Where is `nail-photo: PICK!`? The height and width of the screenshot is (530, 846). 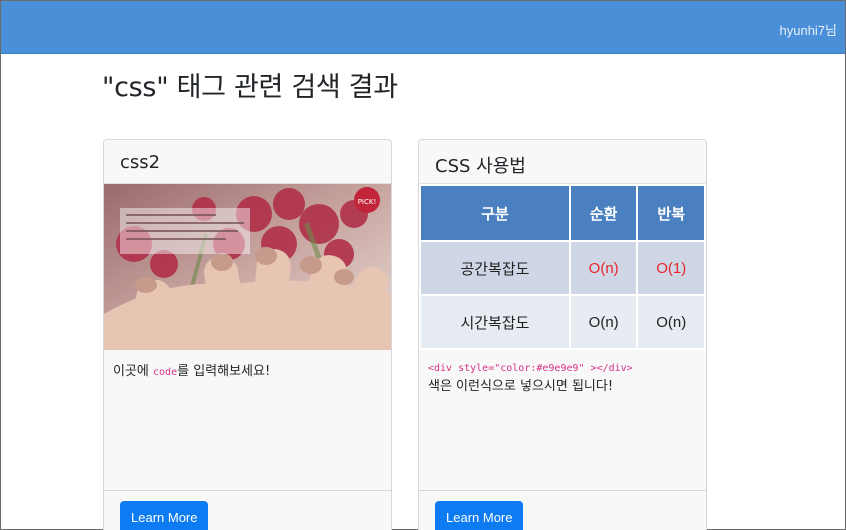 nail-photo: PICK! is located at coordinates (247, 267).